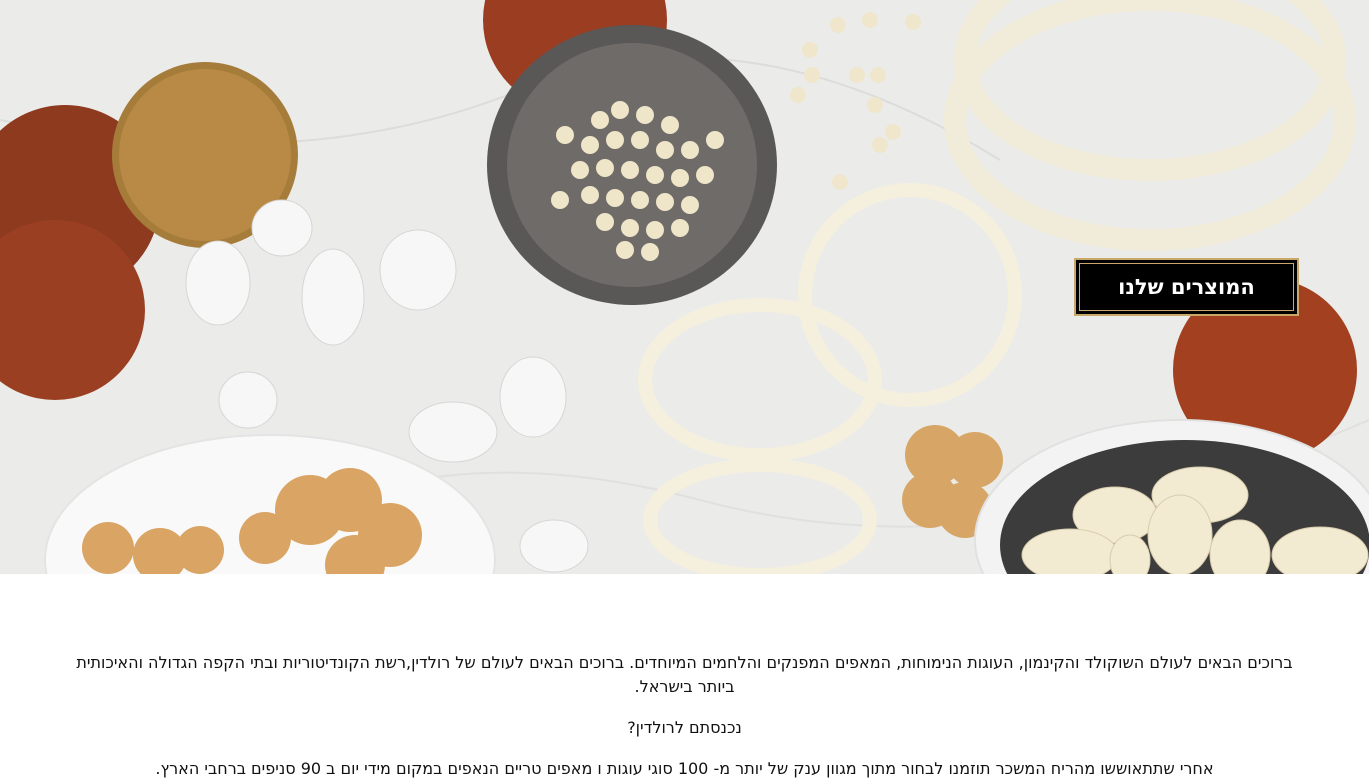  I want to click on our-products-button: המוצרים שלנו, so click(1186, 287).